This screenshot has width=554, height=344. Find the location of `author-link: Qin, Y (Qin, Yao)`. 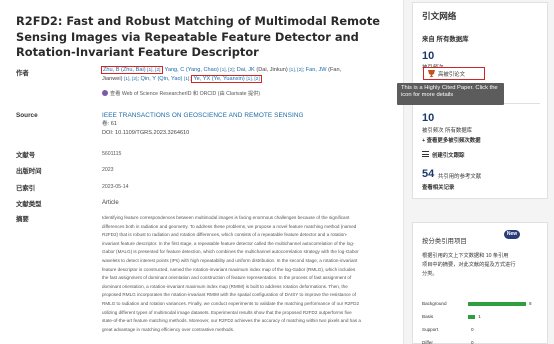

author-link: Qin, Y (Qin, Yao) is located at coordinates (162, 79).